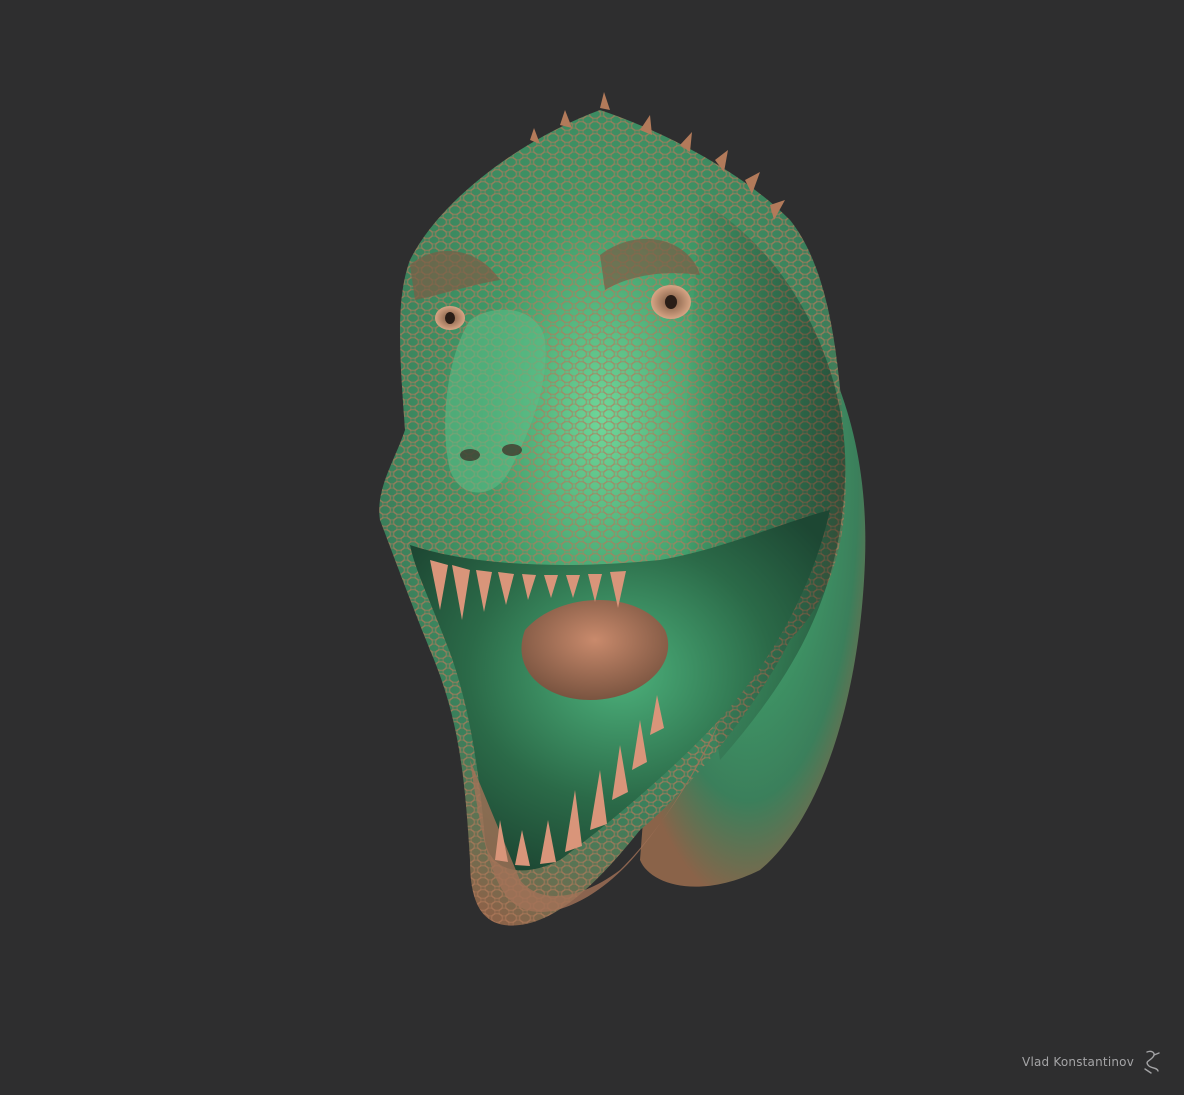  What do you see at coordinates (1152, 1062) in the screenshot?
I see `artist-monogram-icon` at bounding box center [1152, 1062].